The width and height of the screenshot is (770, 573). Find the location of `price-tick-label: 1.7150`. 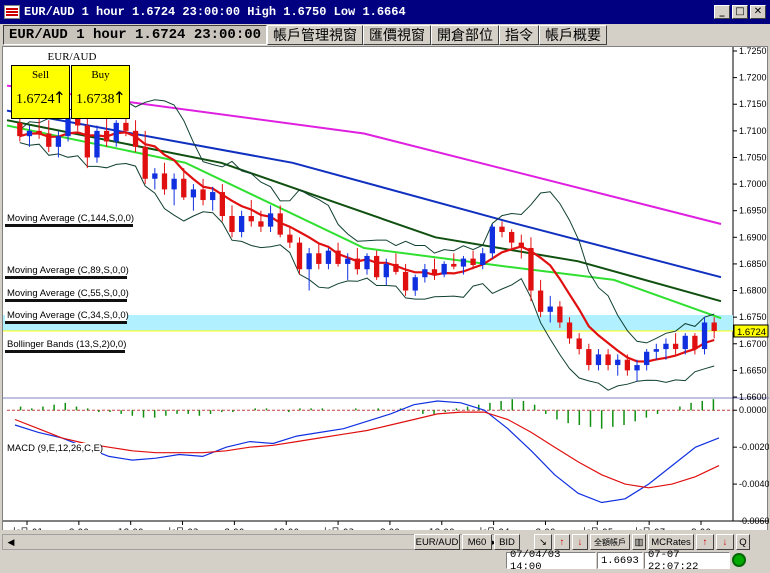

price-tick-label: 1.7150 is located at coordinates (753, 104).